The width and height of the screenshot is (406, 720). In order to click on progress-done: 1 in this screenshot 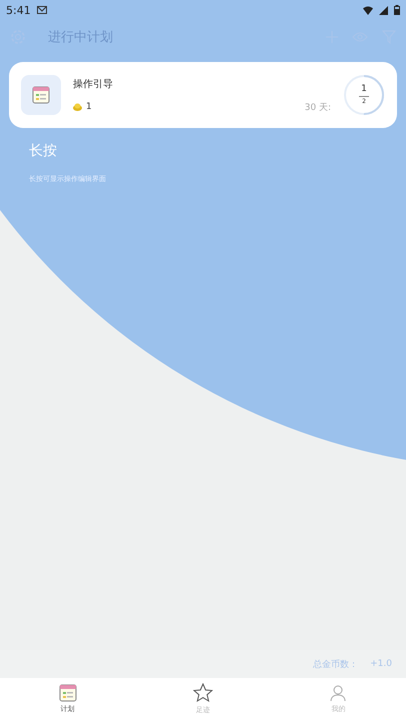, I will do `click(364, 89)`.